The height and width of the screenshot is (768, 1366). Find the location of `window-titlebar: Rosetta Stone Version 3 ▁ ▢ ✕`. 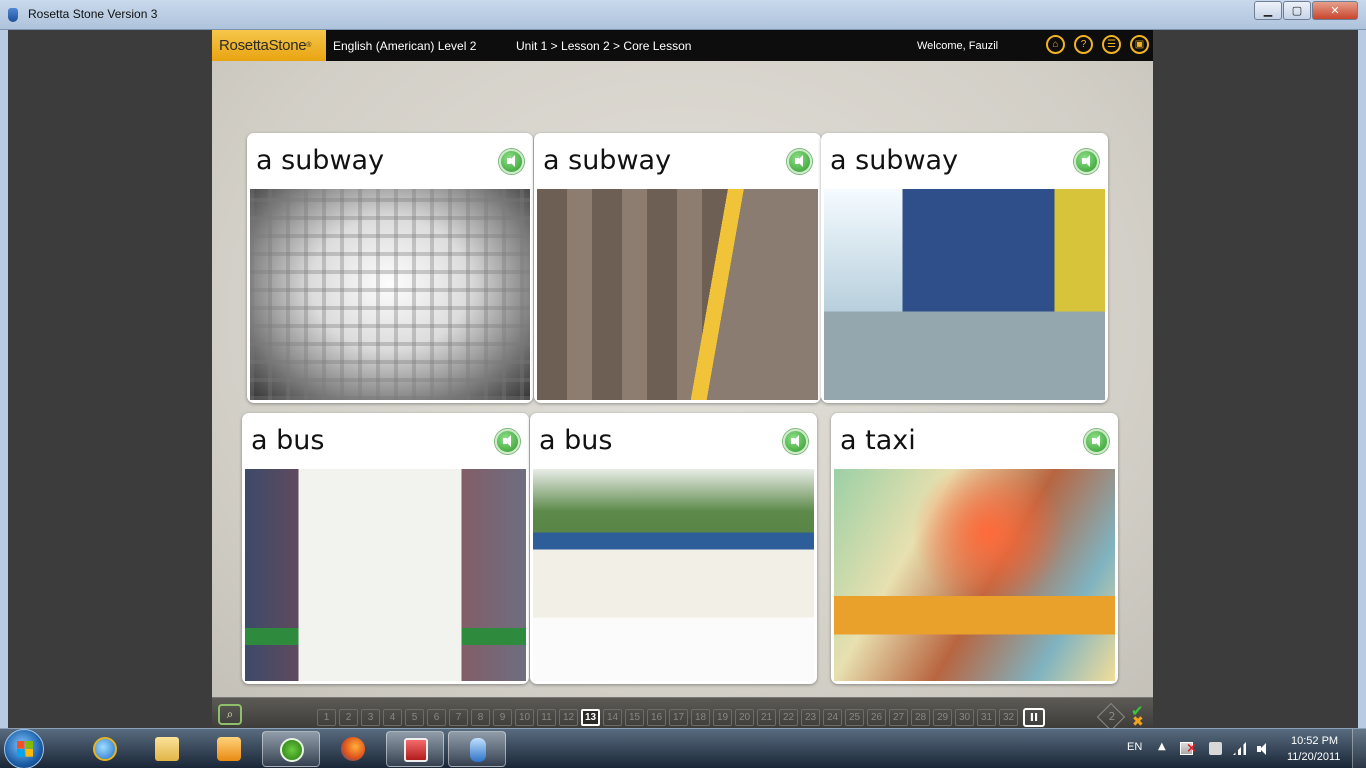

window-titlebar: Rosetta Stone Version 3 ▁ ▢ ✕ is located at coordinates (683, 15).